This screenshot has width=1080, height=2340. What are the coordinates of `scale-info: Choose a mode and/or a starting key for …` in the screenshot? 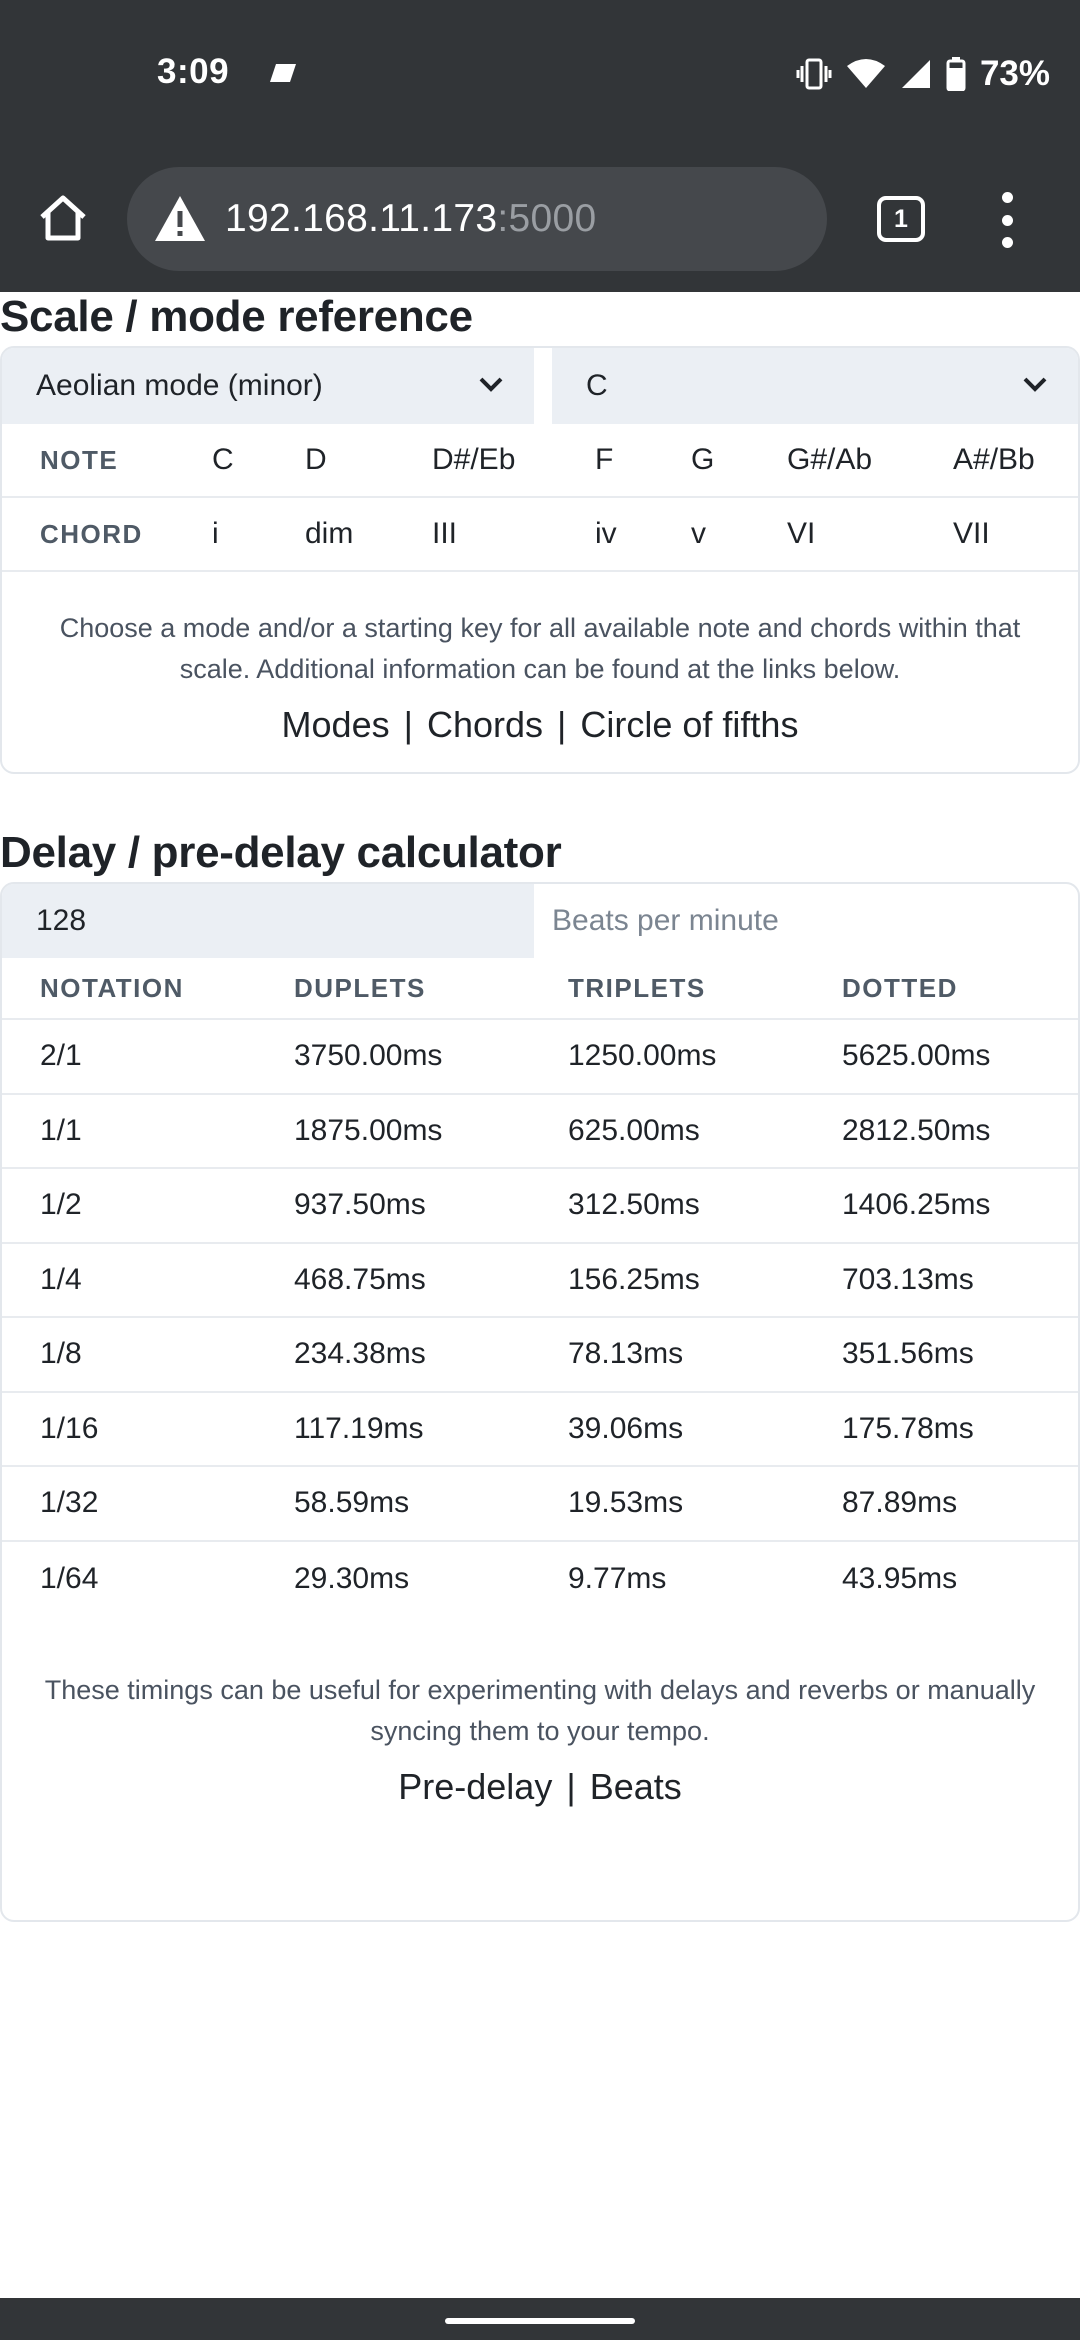 It's located at (540, 672).